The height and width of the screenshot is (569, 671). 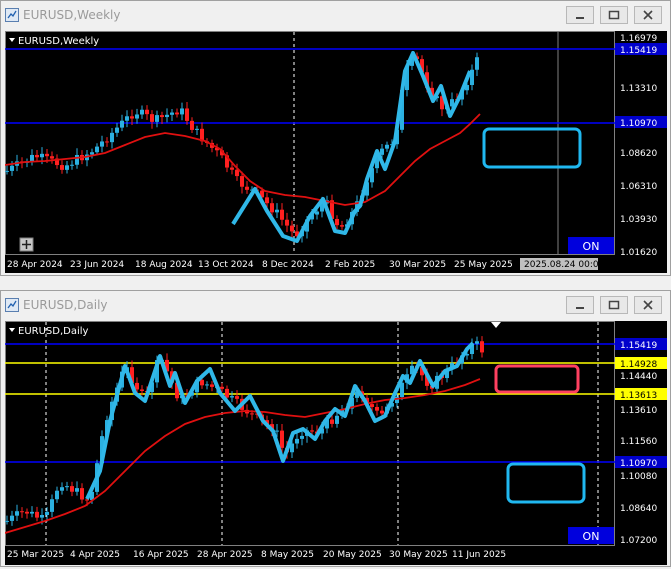 What do you see at coordinates (288, 265) in the screenshot?
I see `date-tick: 8 Dec 2024` at bounding box center [288, 265].